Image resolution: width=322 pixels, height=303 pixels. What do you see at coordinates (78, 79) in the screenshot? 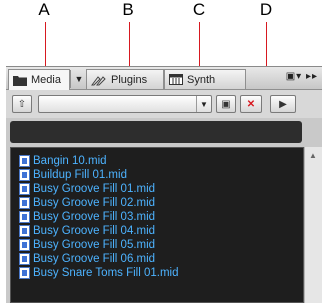
I see `tab-media-dropdown-arrow: ▼` at bounding box center [78, 79].